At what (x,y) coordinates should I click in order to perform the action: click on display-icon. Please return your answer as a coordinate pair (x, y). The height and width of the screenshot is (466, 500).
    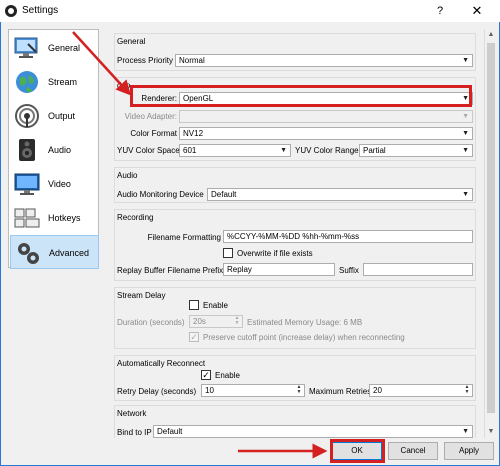
    Looking at the image, I should click on (27, 184).